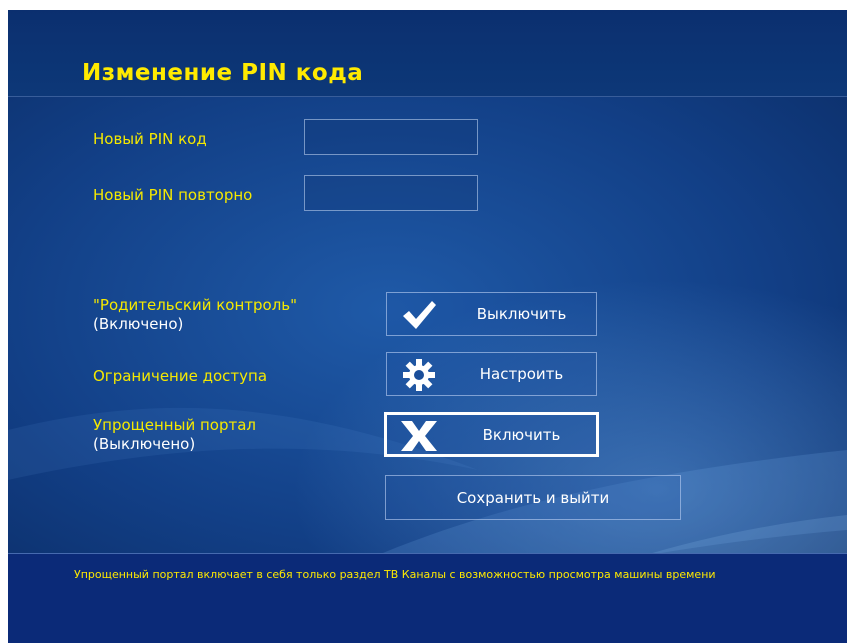  What do you see at coordinates (150, 139) in the screenshot?
I see `new-pin-label: Новый PIN код` at bounding box center [150, 139].